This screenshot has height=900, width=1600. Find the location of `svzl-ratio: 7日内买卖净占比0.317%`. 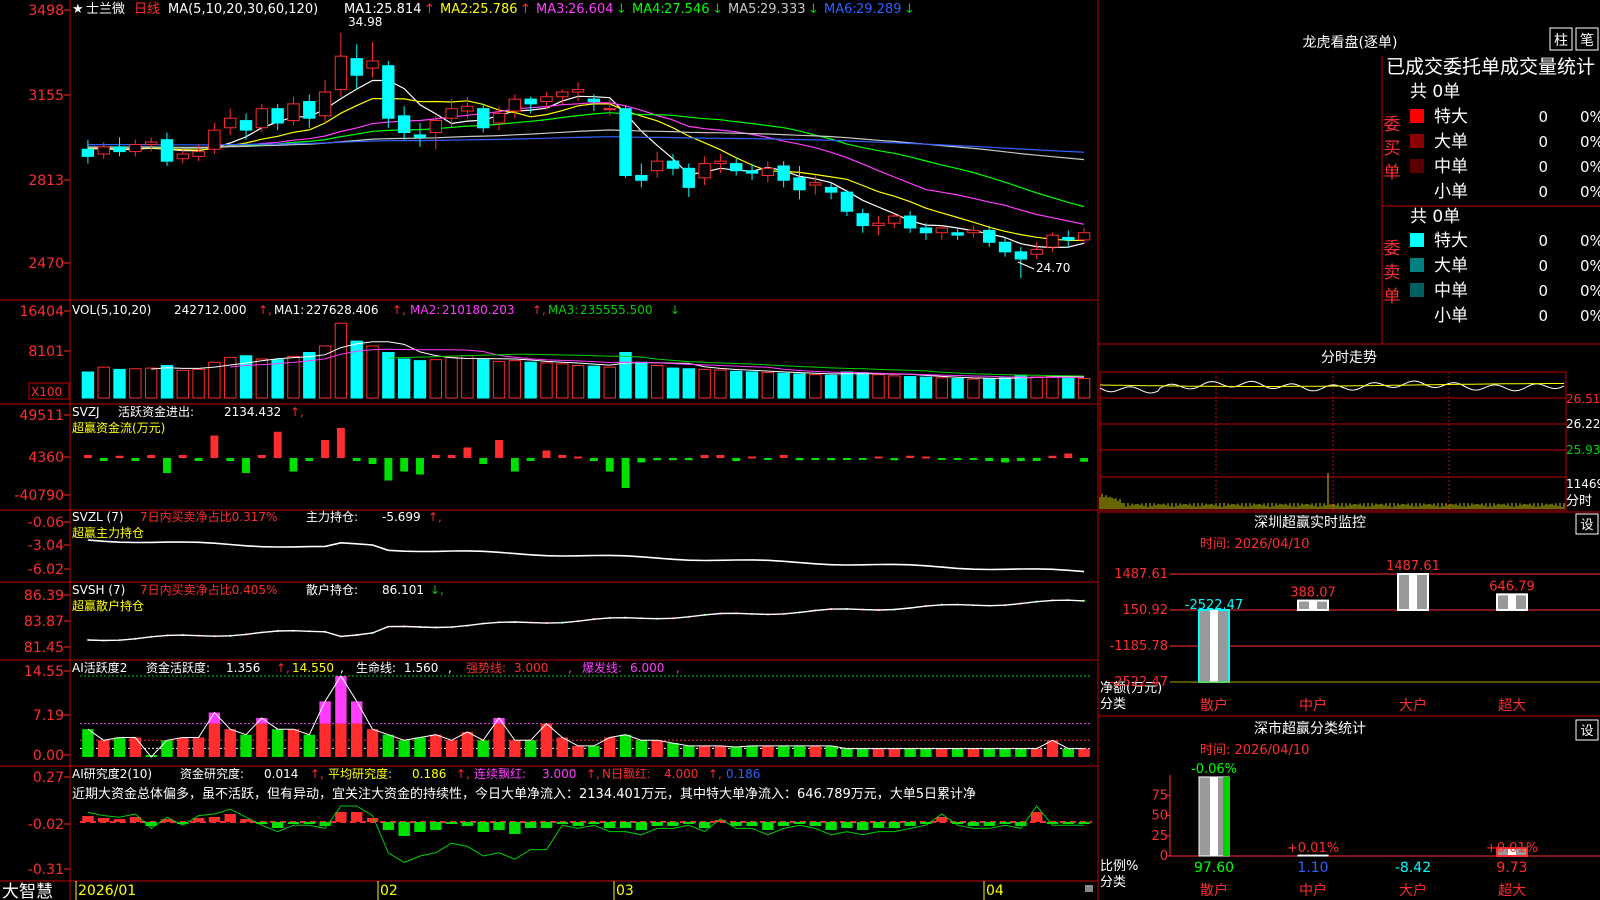

svzl-ratio: 7日内买卖净占比0.317% is located at coordinates (208, 516).